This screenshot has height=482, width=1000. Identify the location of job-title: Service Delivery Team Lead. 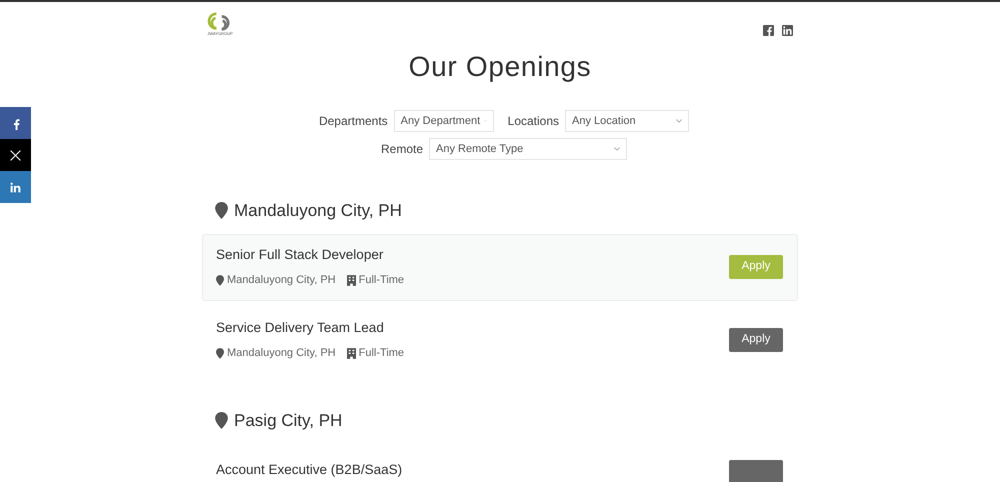
(310, 328).